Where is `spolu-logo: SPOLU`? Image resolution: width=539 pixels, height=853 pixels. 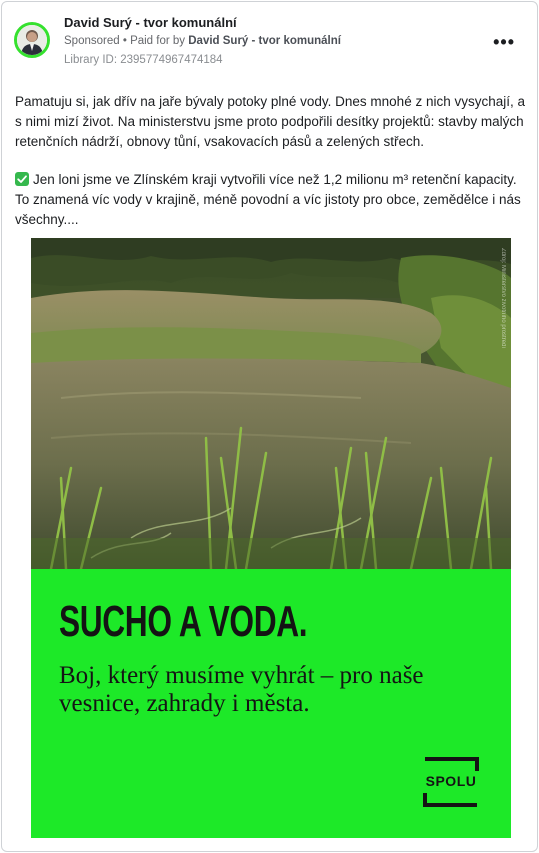
spolu-logo: SPOLU is located at coordinates (451, 782).